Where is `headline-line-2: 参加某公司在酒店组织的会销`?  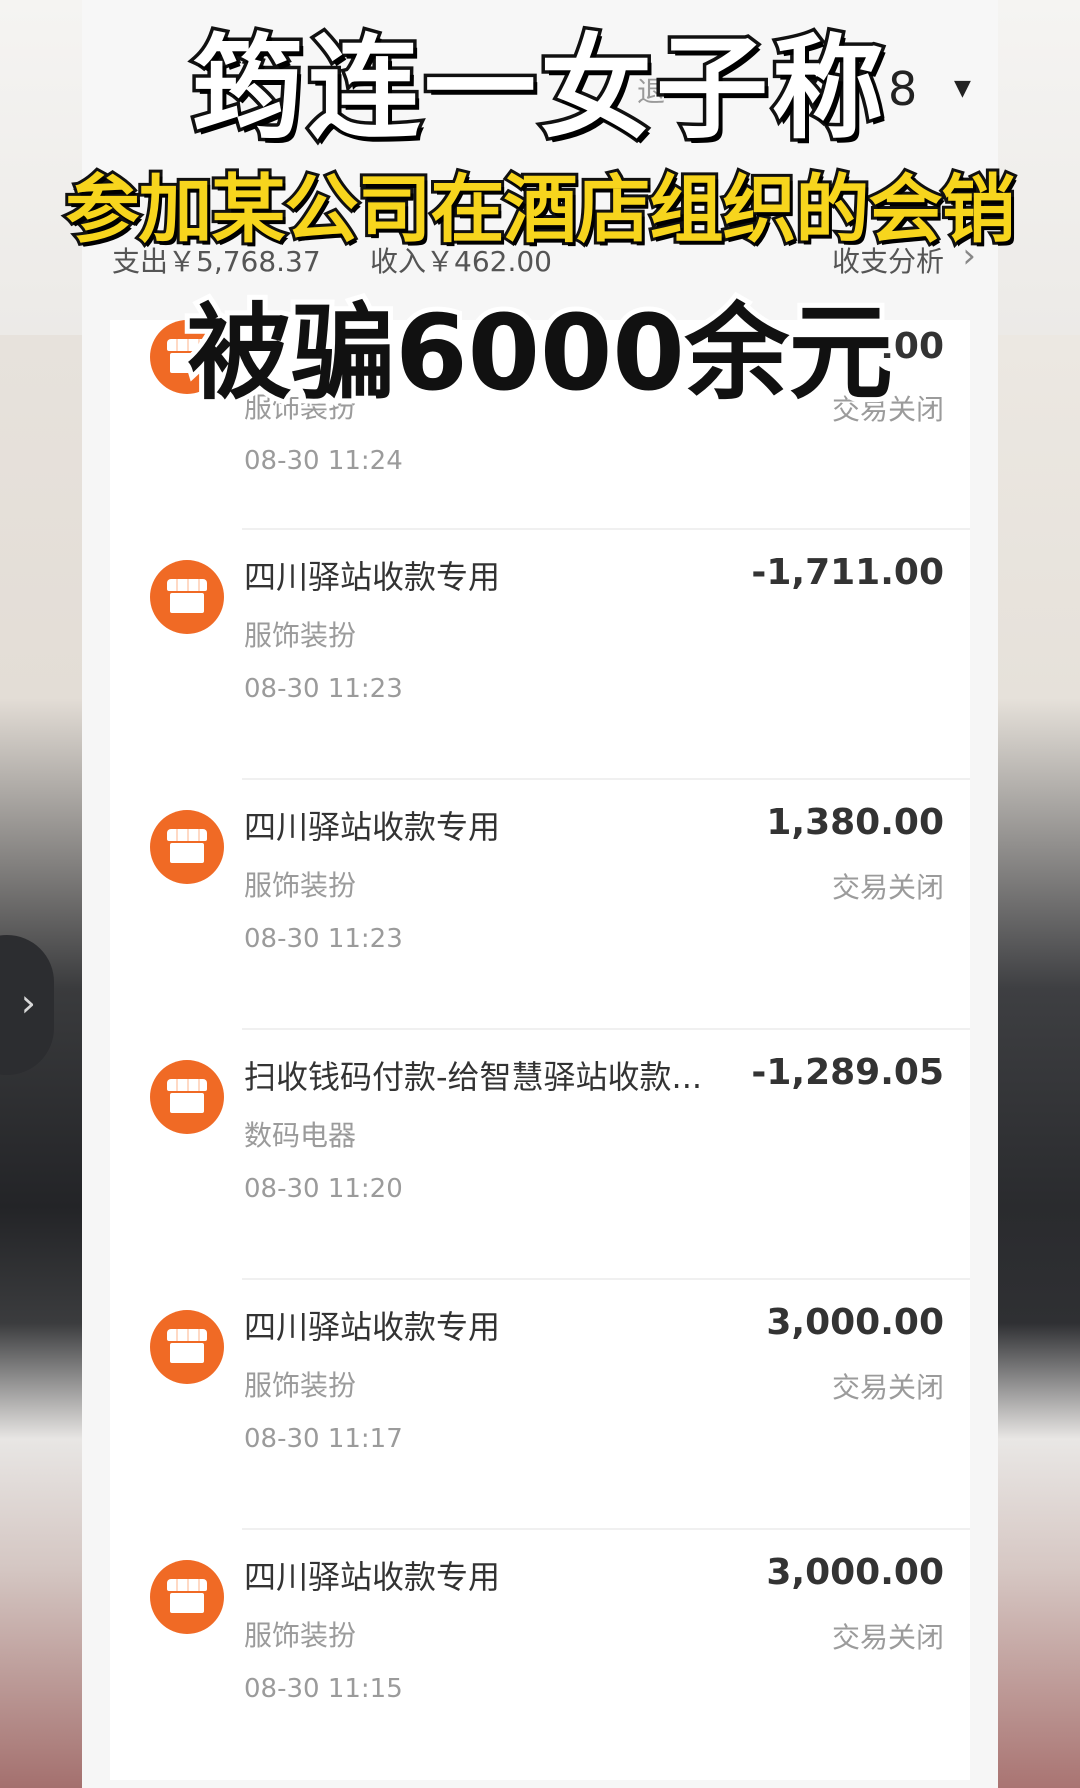 headline-line-2: 参加某公司在酒店组织的会销 is located at coordinates (541, 210).